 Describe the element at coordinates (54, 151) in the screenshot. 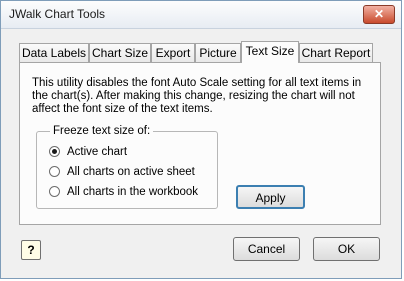

I see `radio-button-selected` at that location.